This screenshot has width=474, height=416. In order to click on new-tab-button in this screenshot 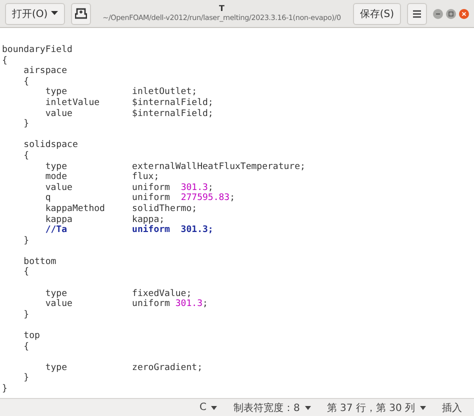, I will do `click(80, 13)`.